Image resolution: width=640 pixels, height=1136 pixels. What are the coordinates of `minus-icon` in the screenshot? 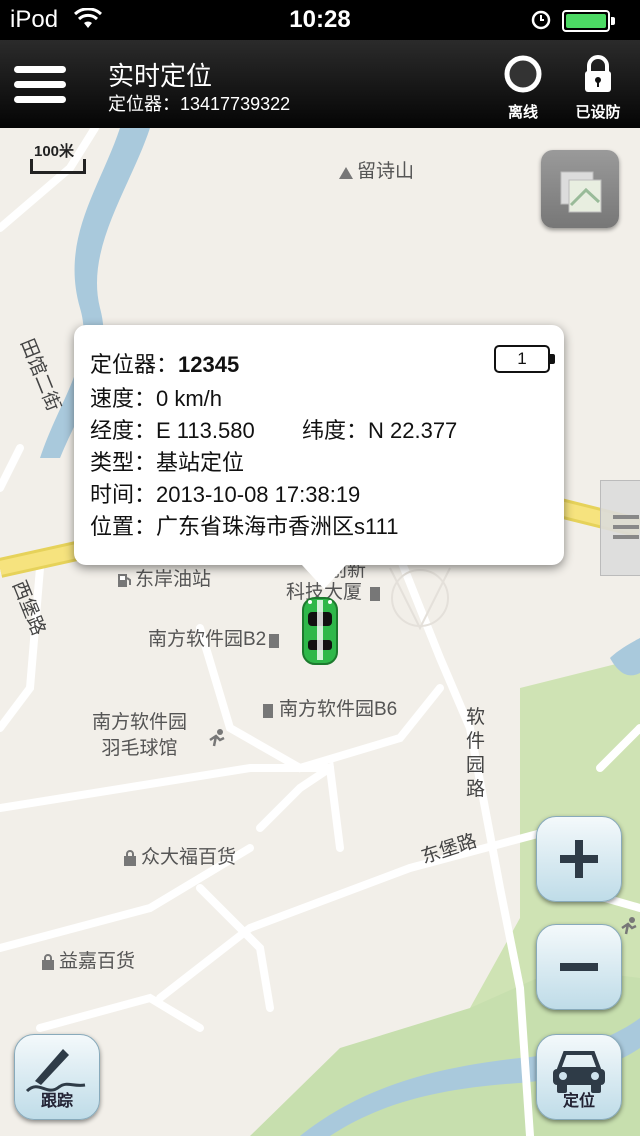 It's located at (579, 967).